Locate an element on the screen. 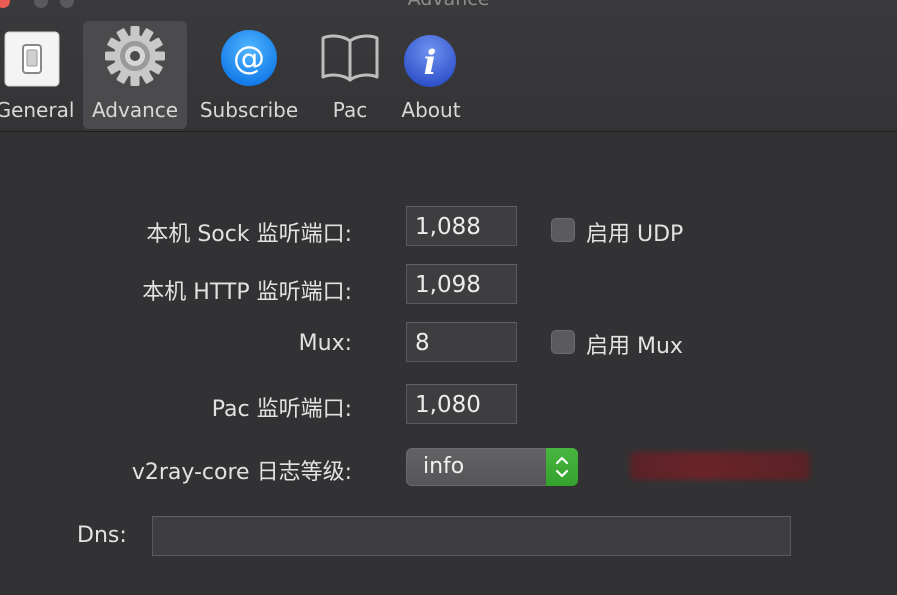 This screenshot has width=897, height=595. pac-port-input: 1,080 is located at coordinates (461, 404).